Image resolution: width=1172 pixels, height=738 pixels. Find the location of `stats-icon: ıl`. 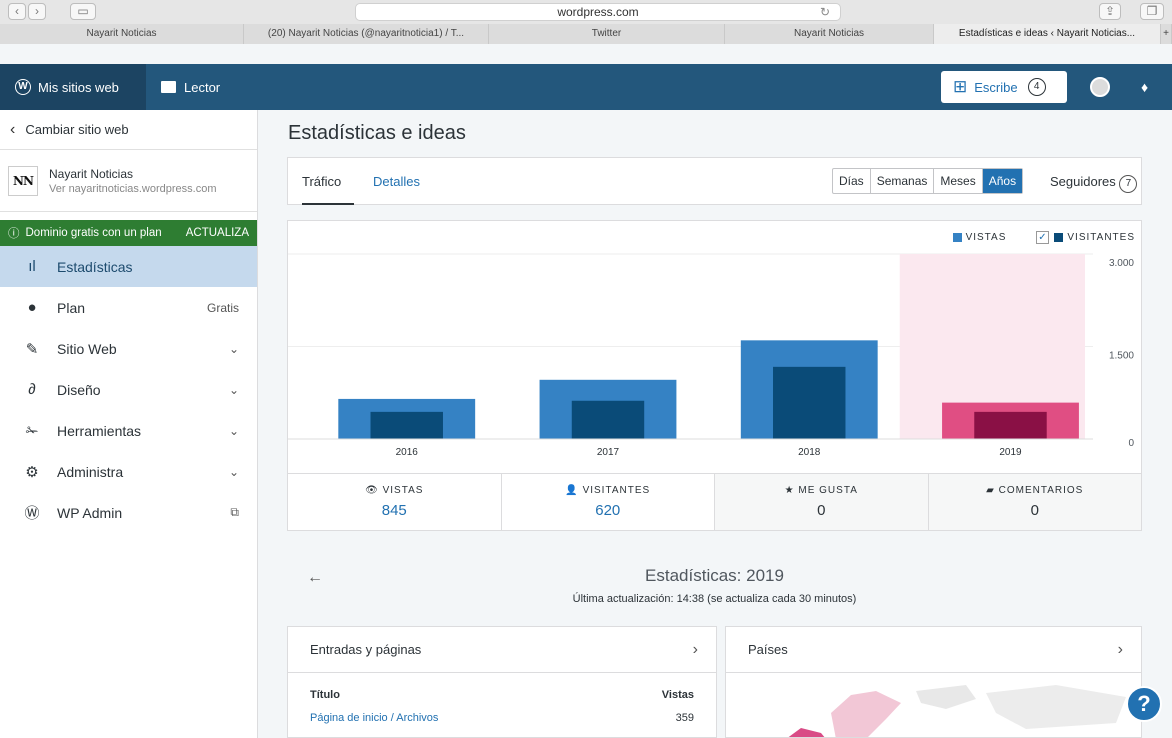

stats-icon: ıl is located at coordinates (32, 266).